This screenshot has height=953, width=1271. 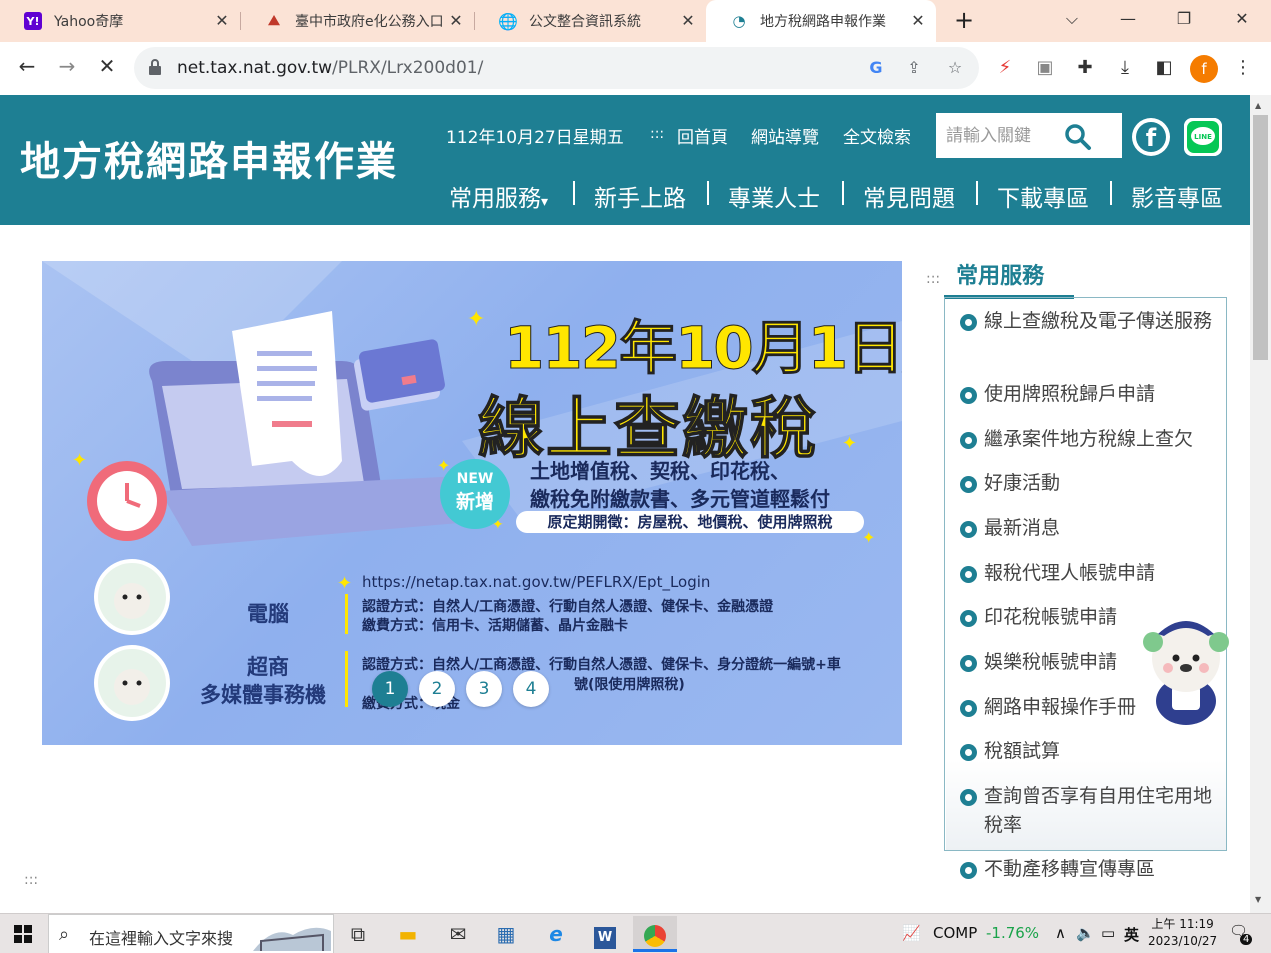 What do you see at coordinates (1072, 19) in the screenshot?
I see `tab-search-chevron-icon: ⌵` at bounding box center [1072, 19].